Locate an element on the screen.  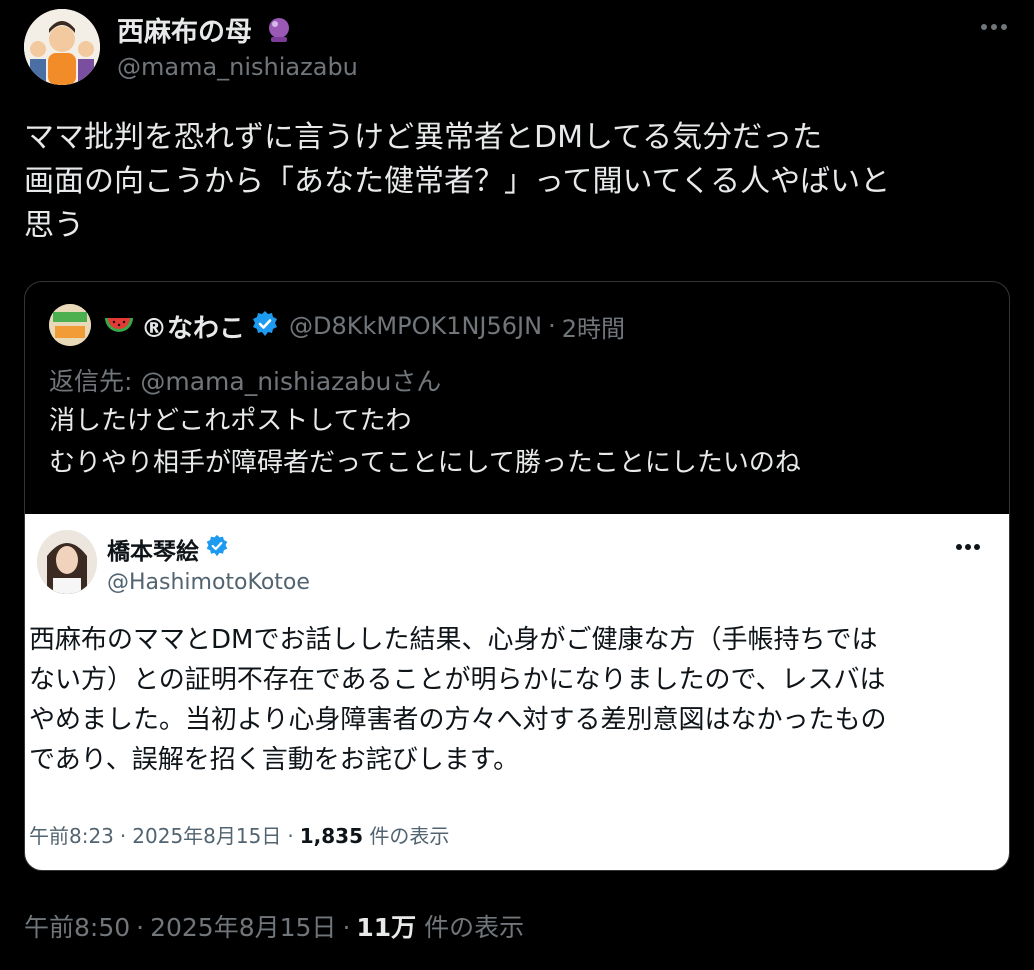
post-meta: 午前8:50 · 2025年8月15日 · 11万 件の表示 is located at coordinates (274, 926).